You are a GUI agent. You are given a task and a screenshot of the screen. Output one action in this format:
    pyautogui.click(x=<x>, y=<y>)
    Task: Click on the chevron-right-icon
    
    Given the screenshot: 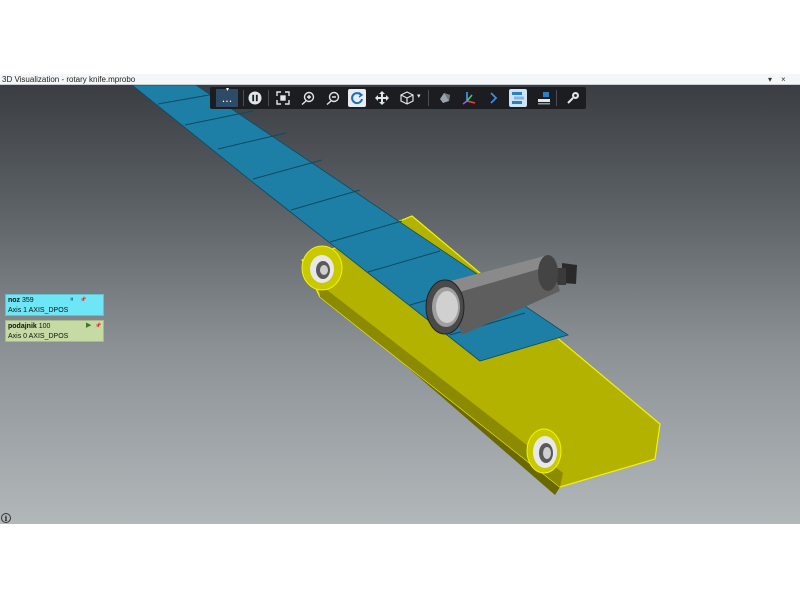 What is the action you would take?
    pyautogui.click(x=494, y=98)
    